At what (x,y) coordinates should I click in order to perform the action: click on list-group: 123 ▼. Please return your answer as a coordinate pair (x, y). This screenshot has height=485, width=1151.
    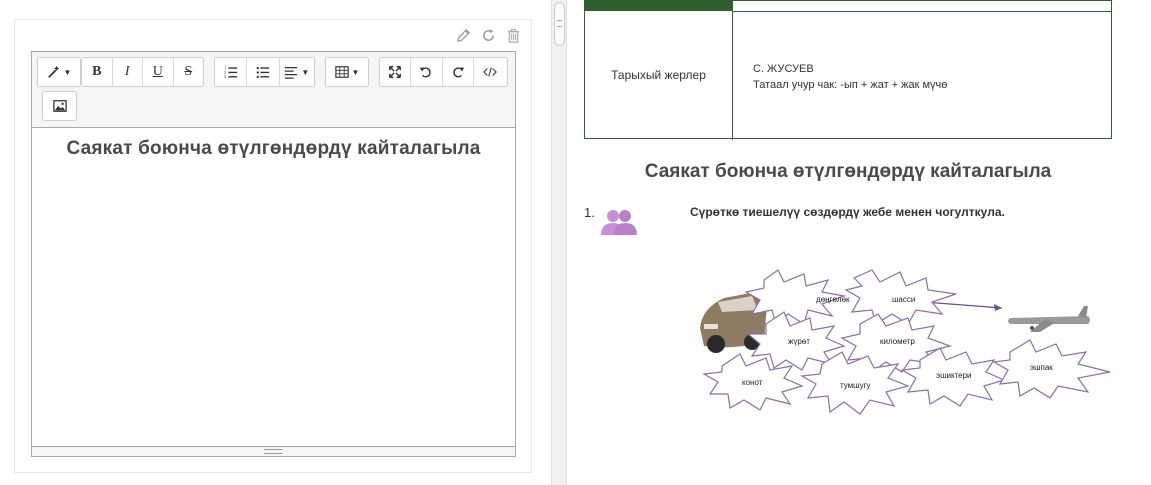
    Looking at the image, I should click on (264, 72).